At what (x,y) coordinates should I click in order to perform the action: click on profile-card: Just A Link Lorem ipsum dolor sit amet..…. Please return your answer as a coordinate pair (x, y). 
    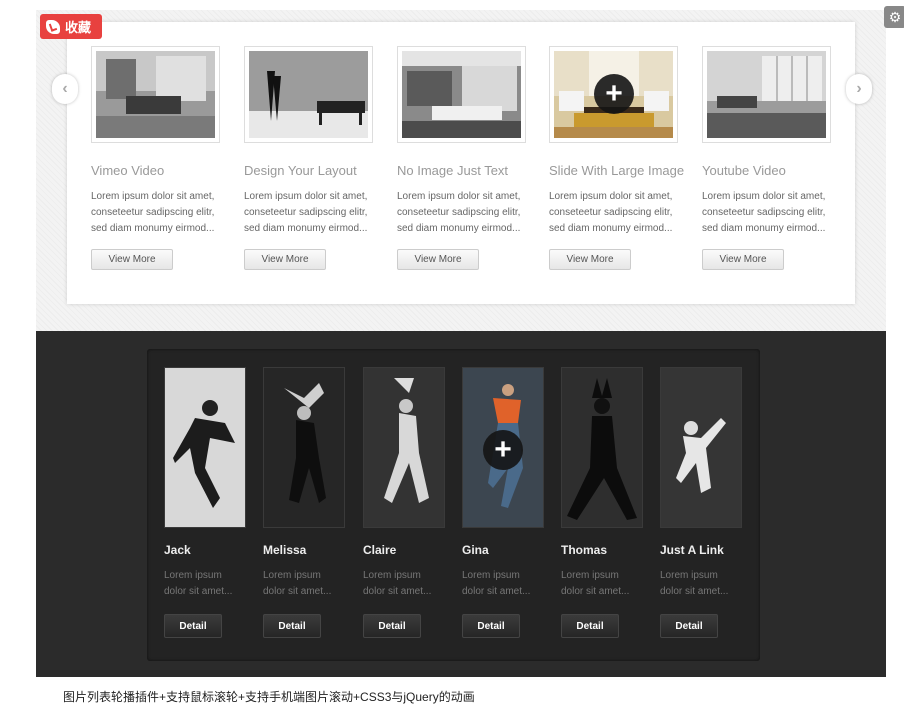
    Looking at the image, I should click on (701, 502).